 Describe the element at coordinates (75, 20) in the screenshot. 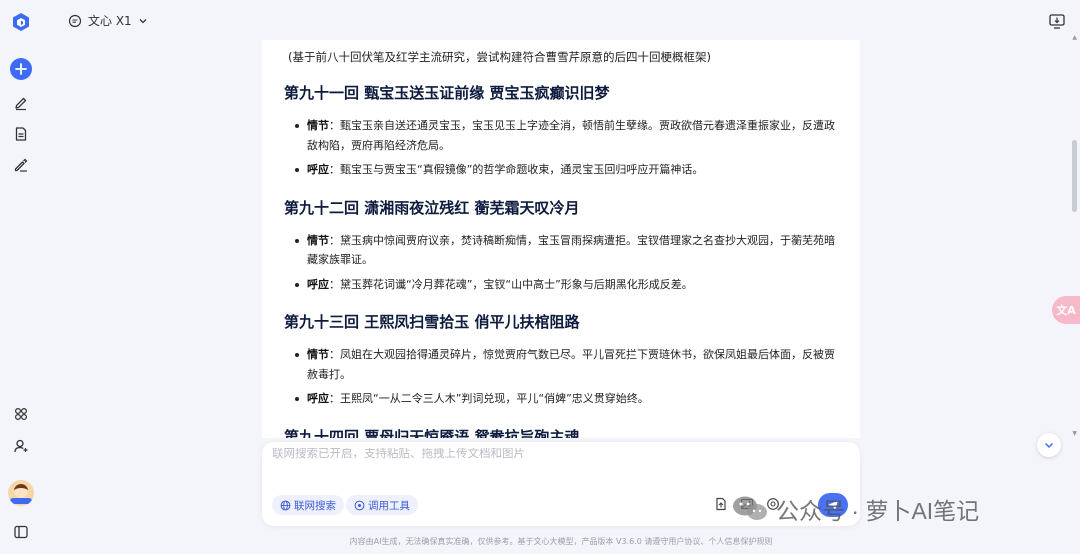

I see `chat-bubble-icon` at that location.